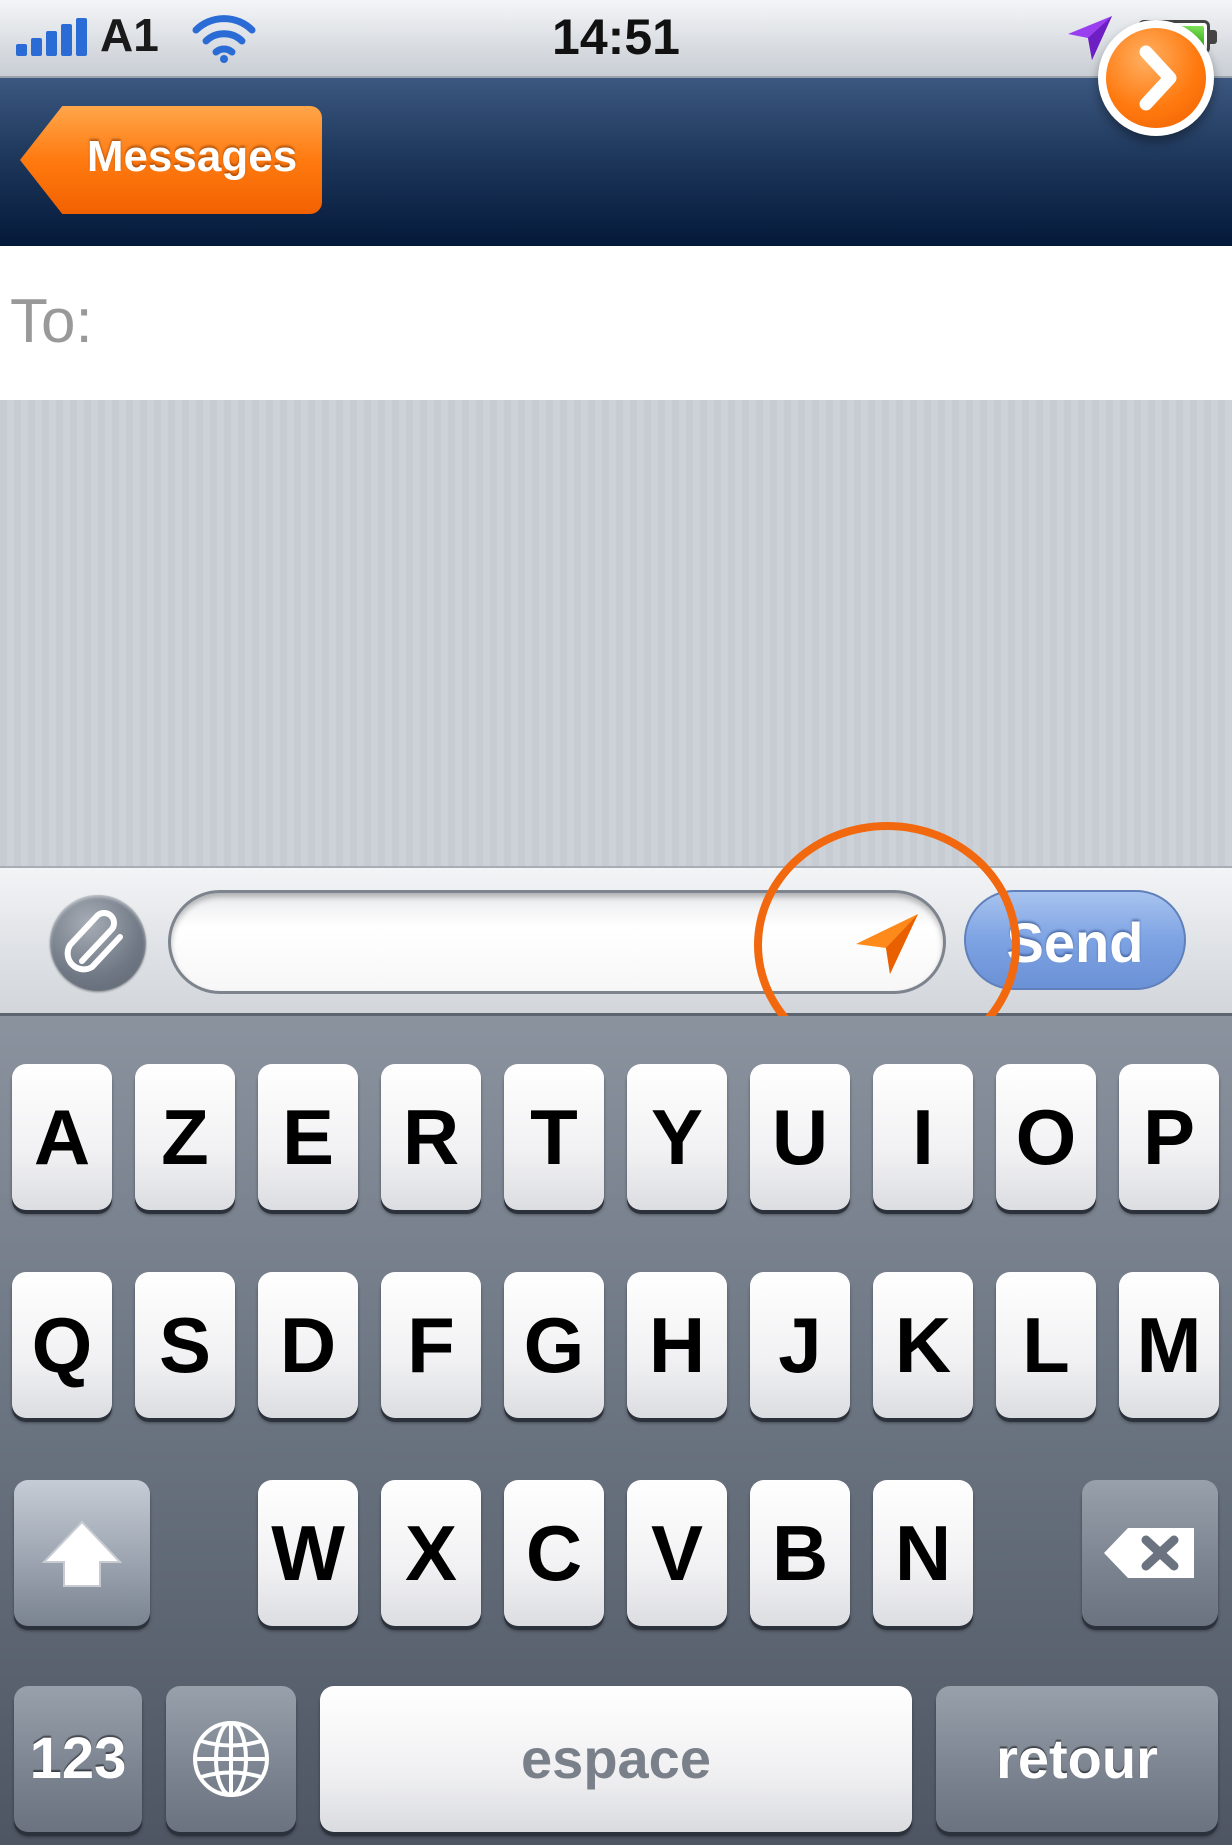 The width and height of the screenshot is (1232, 1845). Describe the element at coordinates (616, 37) in the screenshot. I see `status-time: 14:51` at that location.